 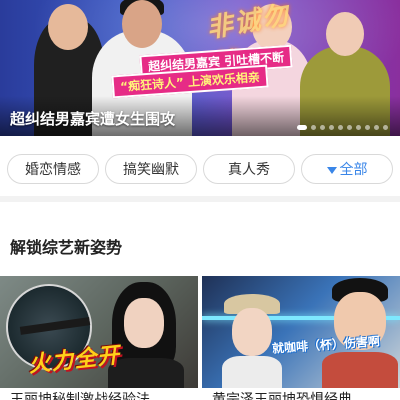 I want to click on filter-icon, so click(x=331, y=170).